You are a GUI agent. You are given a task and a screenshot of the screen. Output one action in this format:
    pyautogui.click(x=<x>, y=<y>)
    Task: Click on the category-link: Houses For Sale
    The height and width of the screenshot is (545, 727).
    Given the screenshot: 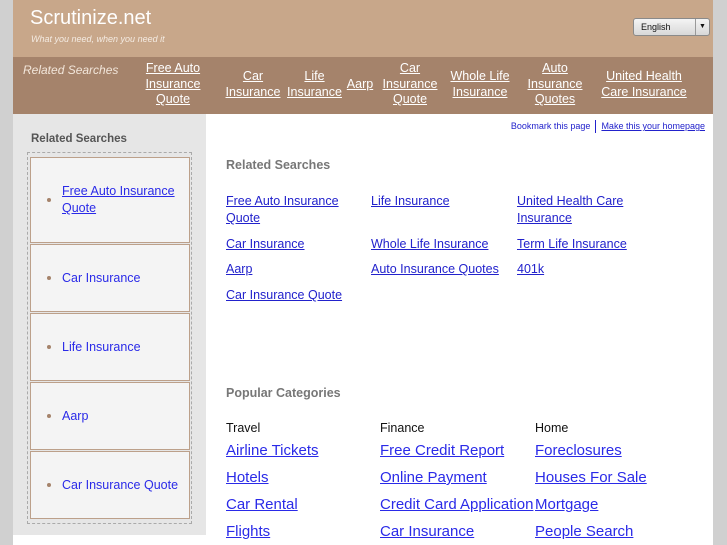 What is the action you would take?
    pyautogui.click(x=591, y=477)
    